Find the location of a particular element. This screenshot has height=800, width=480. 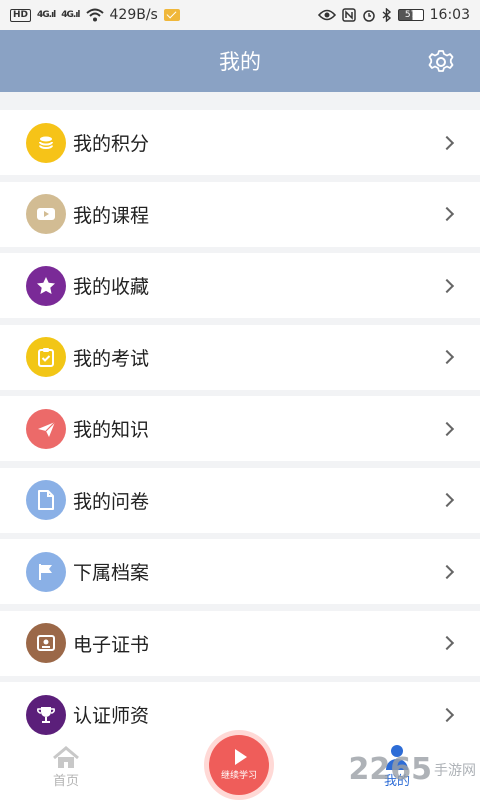

battery-icon: 57 is located at coordinates (410, 15).